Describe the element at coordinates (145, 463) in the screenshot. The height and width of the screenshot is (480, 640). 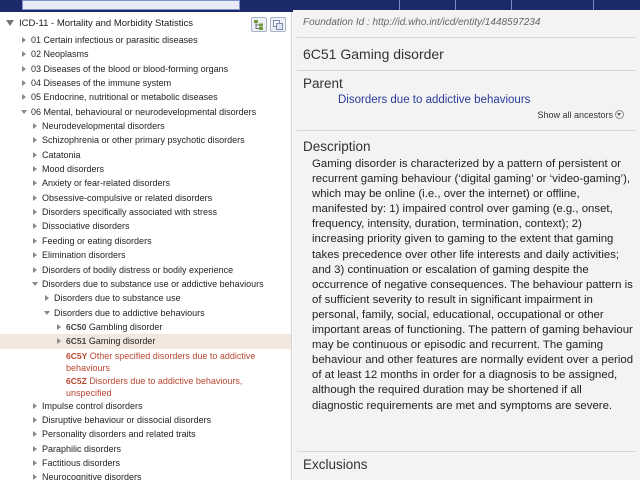
I see `tree-item: Factitious disorders` at that location.